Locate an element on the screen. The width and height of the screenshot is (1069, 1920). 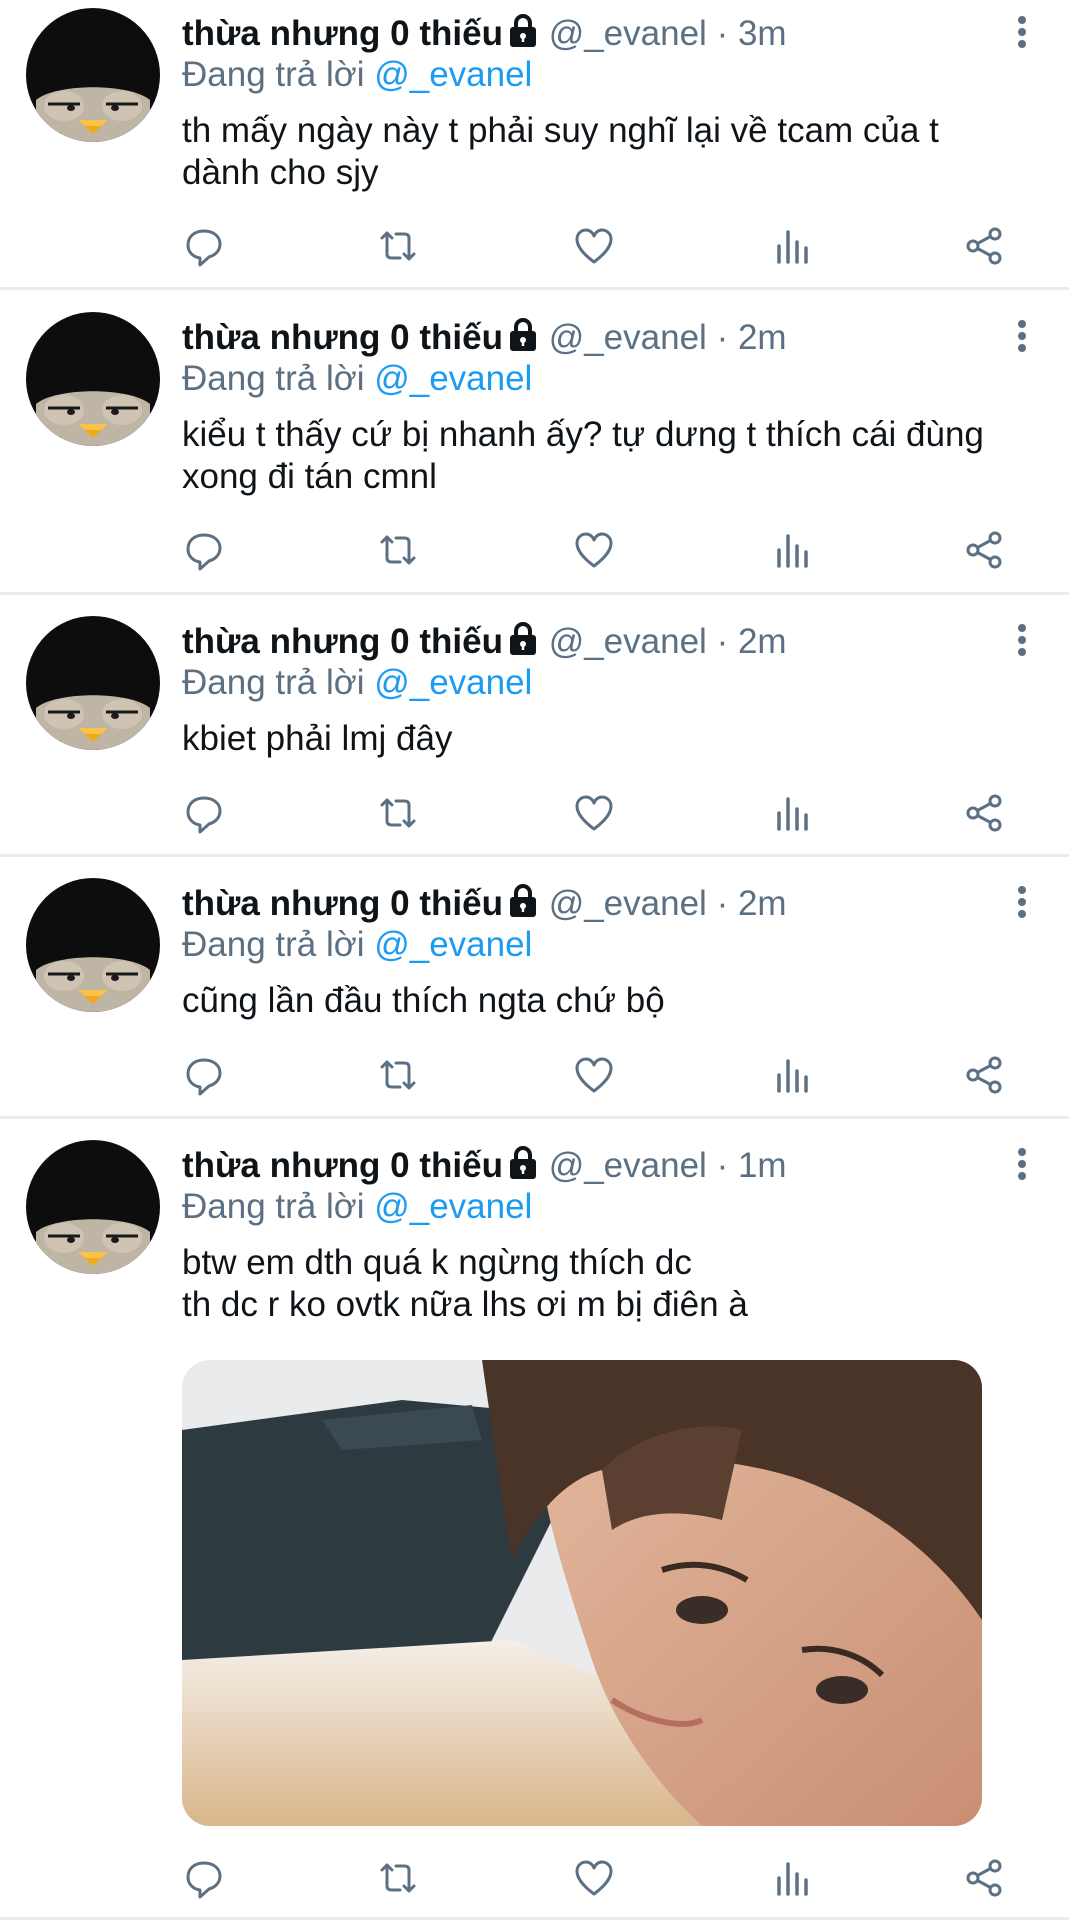
tweet-header: thừa nhưng 0 thiếu @_evanel · 1m is located at coordinates (590, 1165).